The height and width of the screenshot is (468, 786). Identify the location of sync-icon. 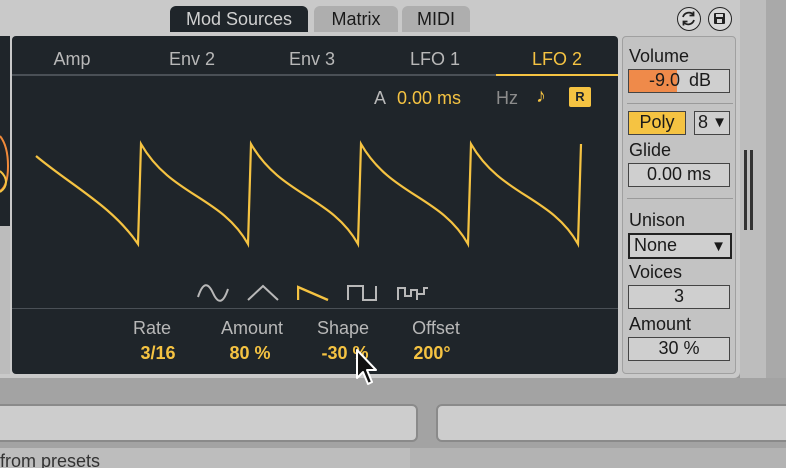
(689, 19).